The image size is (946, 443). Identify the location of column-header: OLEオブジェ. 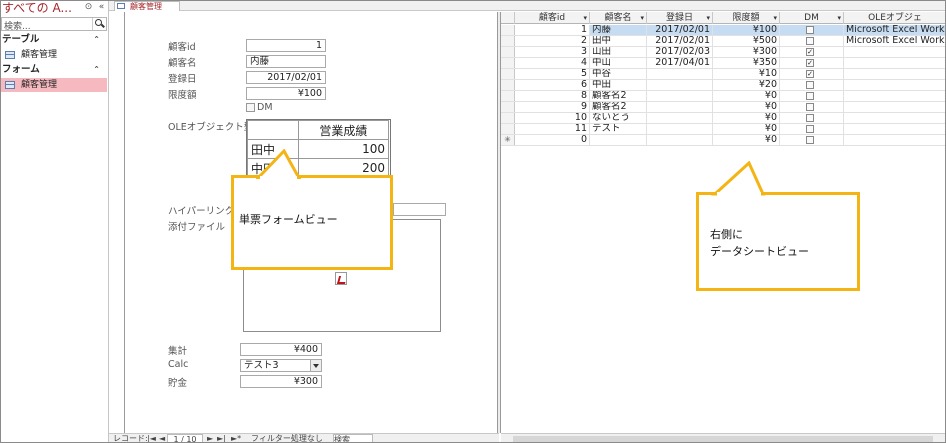
(894, 18).